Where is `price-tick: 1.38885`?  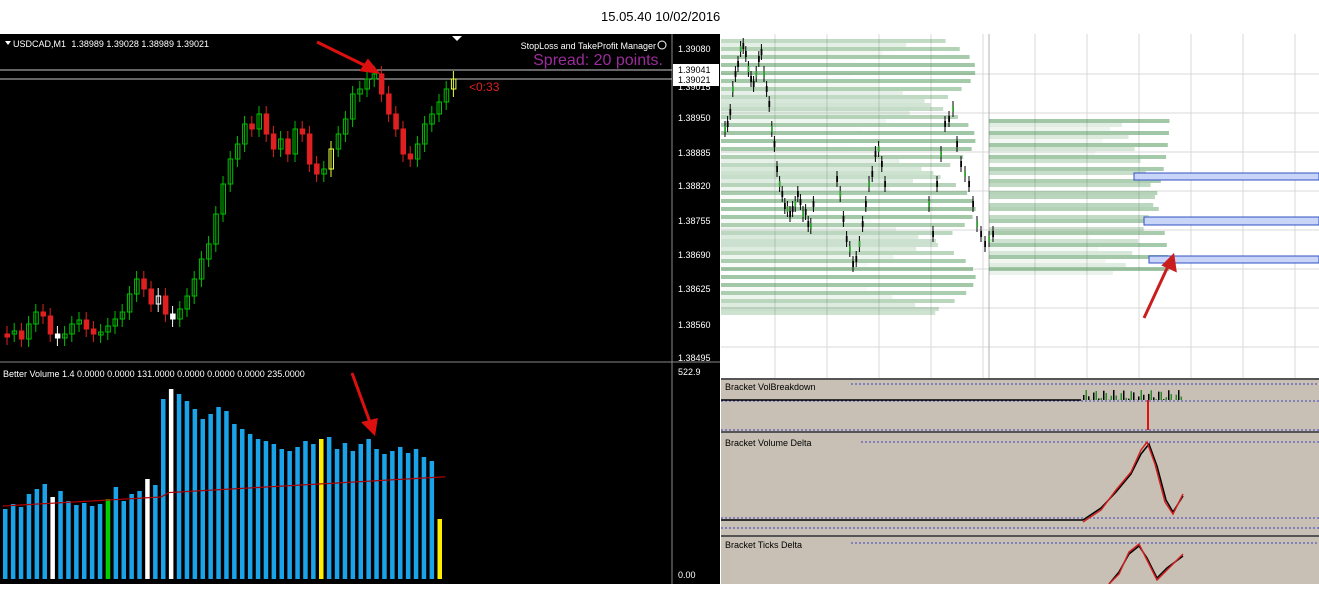 price-tick: 1.38885 is located at coordinates (694, 153).